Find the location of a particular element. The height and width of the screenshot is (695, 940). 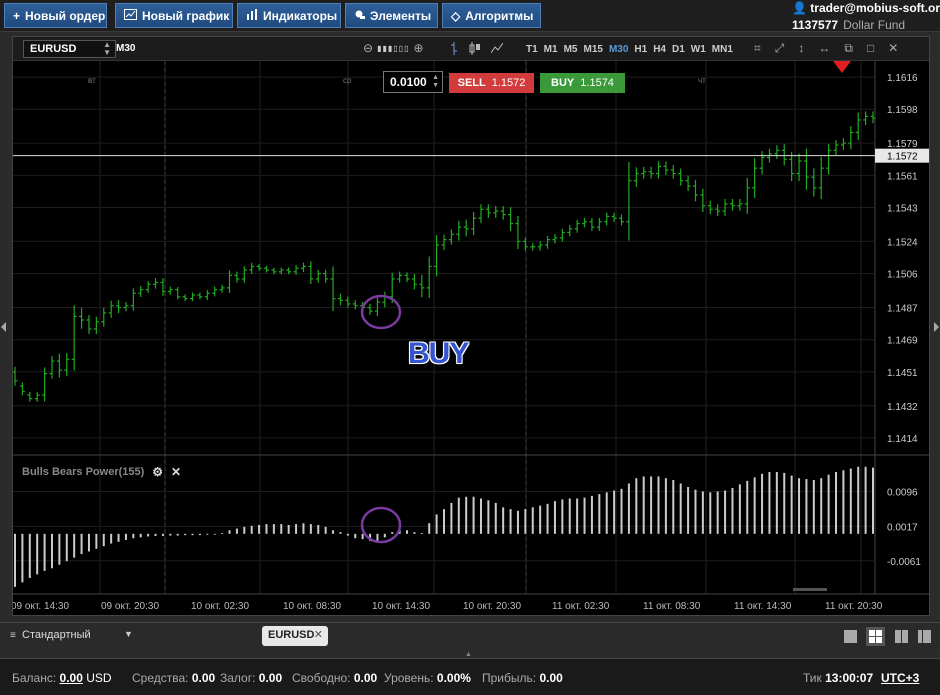

indicators-label: Индикаторы is located at coordinates (300, 15).